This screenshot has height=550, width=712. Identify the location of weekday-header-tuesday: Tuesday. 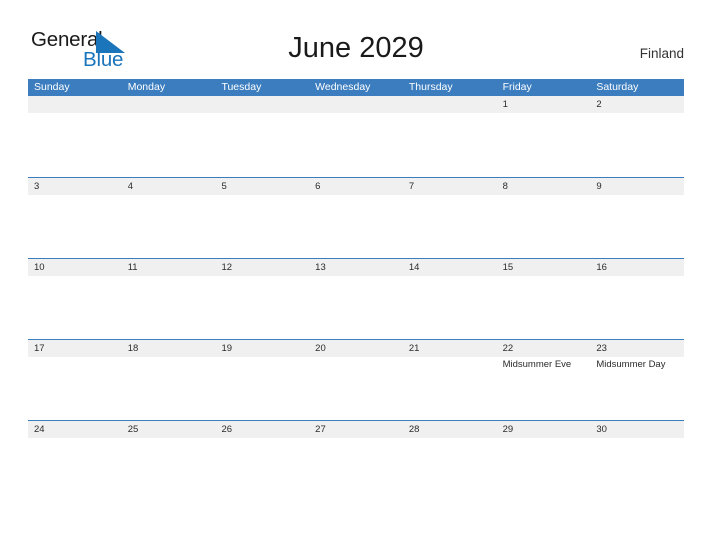
(241, 87).